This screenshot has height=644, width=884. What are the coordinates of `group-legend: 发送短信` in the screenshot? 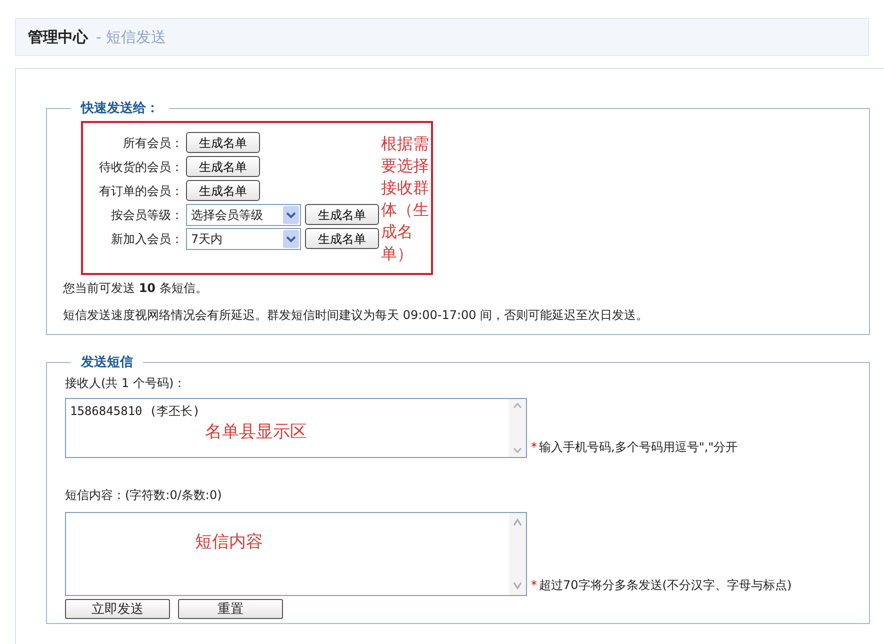 It's located at (107, 362).